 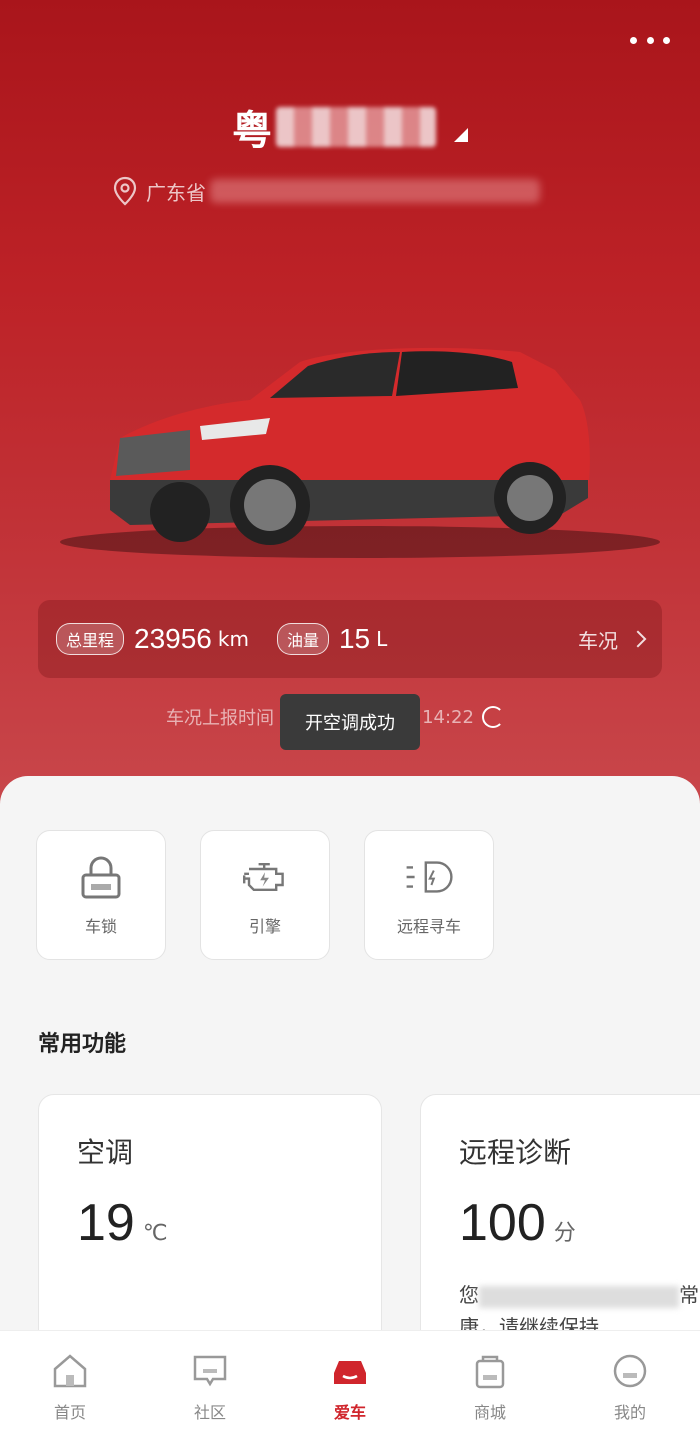 What do you see at coordinates (90, 639) in the screenshot?
I see `mileage-label: 总里程` at bounding box center [90, 639].